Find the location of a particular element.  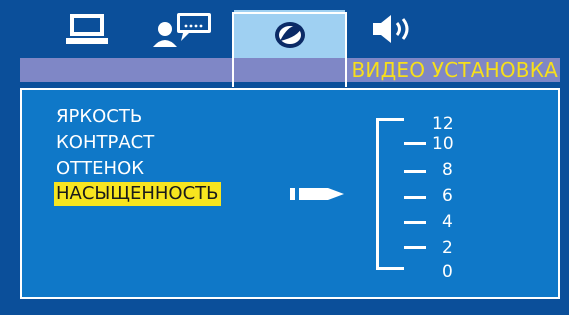

menu-item-saturation: НАСЫЩЕННОСТЬ is located at coordinates (137, 194).